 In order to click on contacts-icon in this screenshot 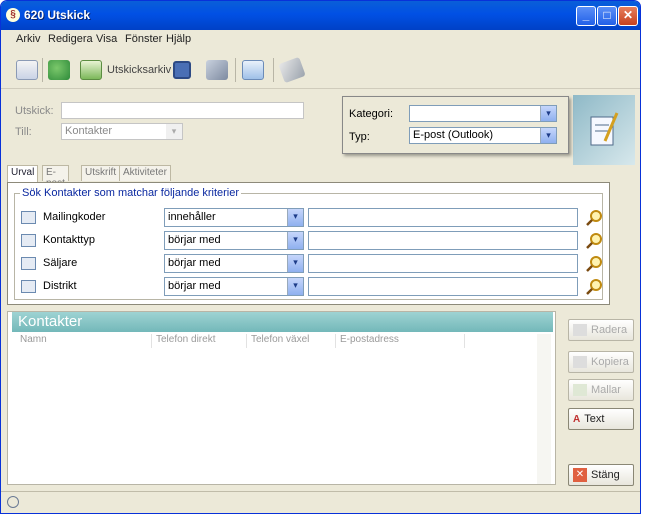, I will do `click(59, 70)`.